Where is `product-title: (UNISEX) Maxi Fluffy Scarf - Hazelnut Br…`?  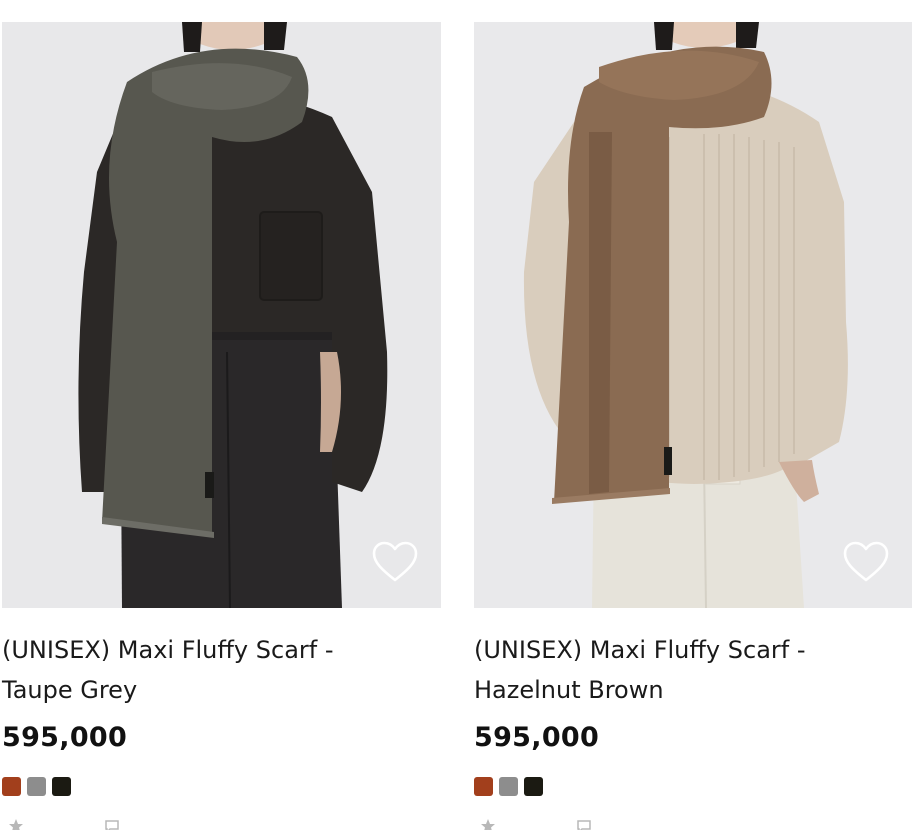 product-title: (UNISEX) Maxi Fluffy Scarf - Hazelnut Br… is located at coordinates (674, 670).